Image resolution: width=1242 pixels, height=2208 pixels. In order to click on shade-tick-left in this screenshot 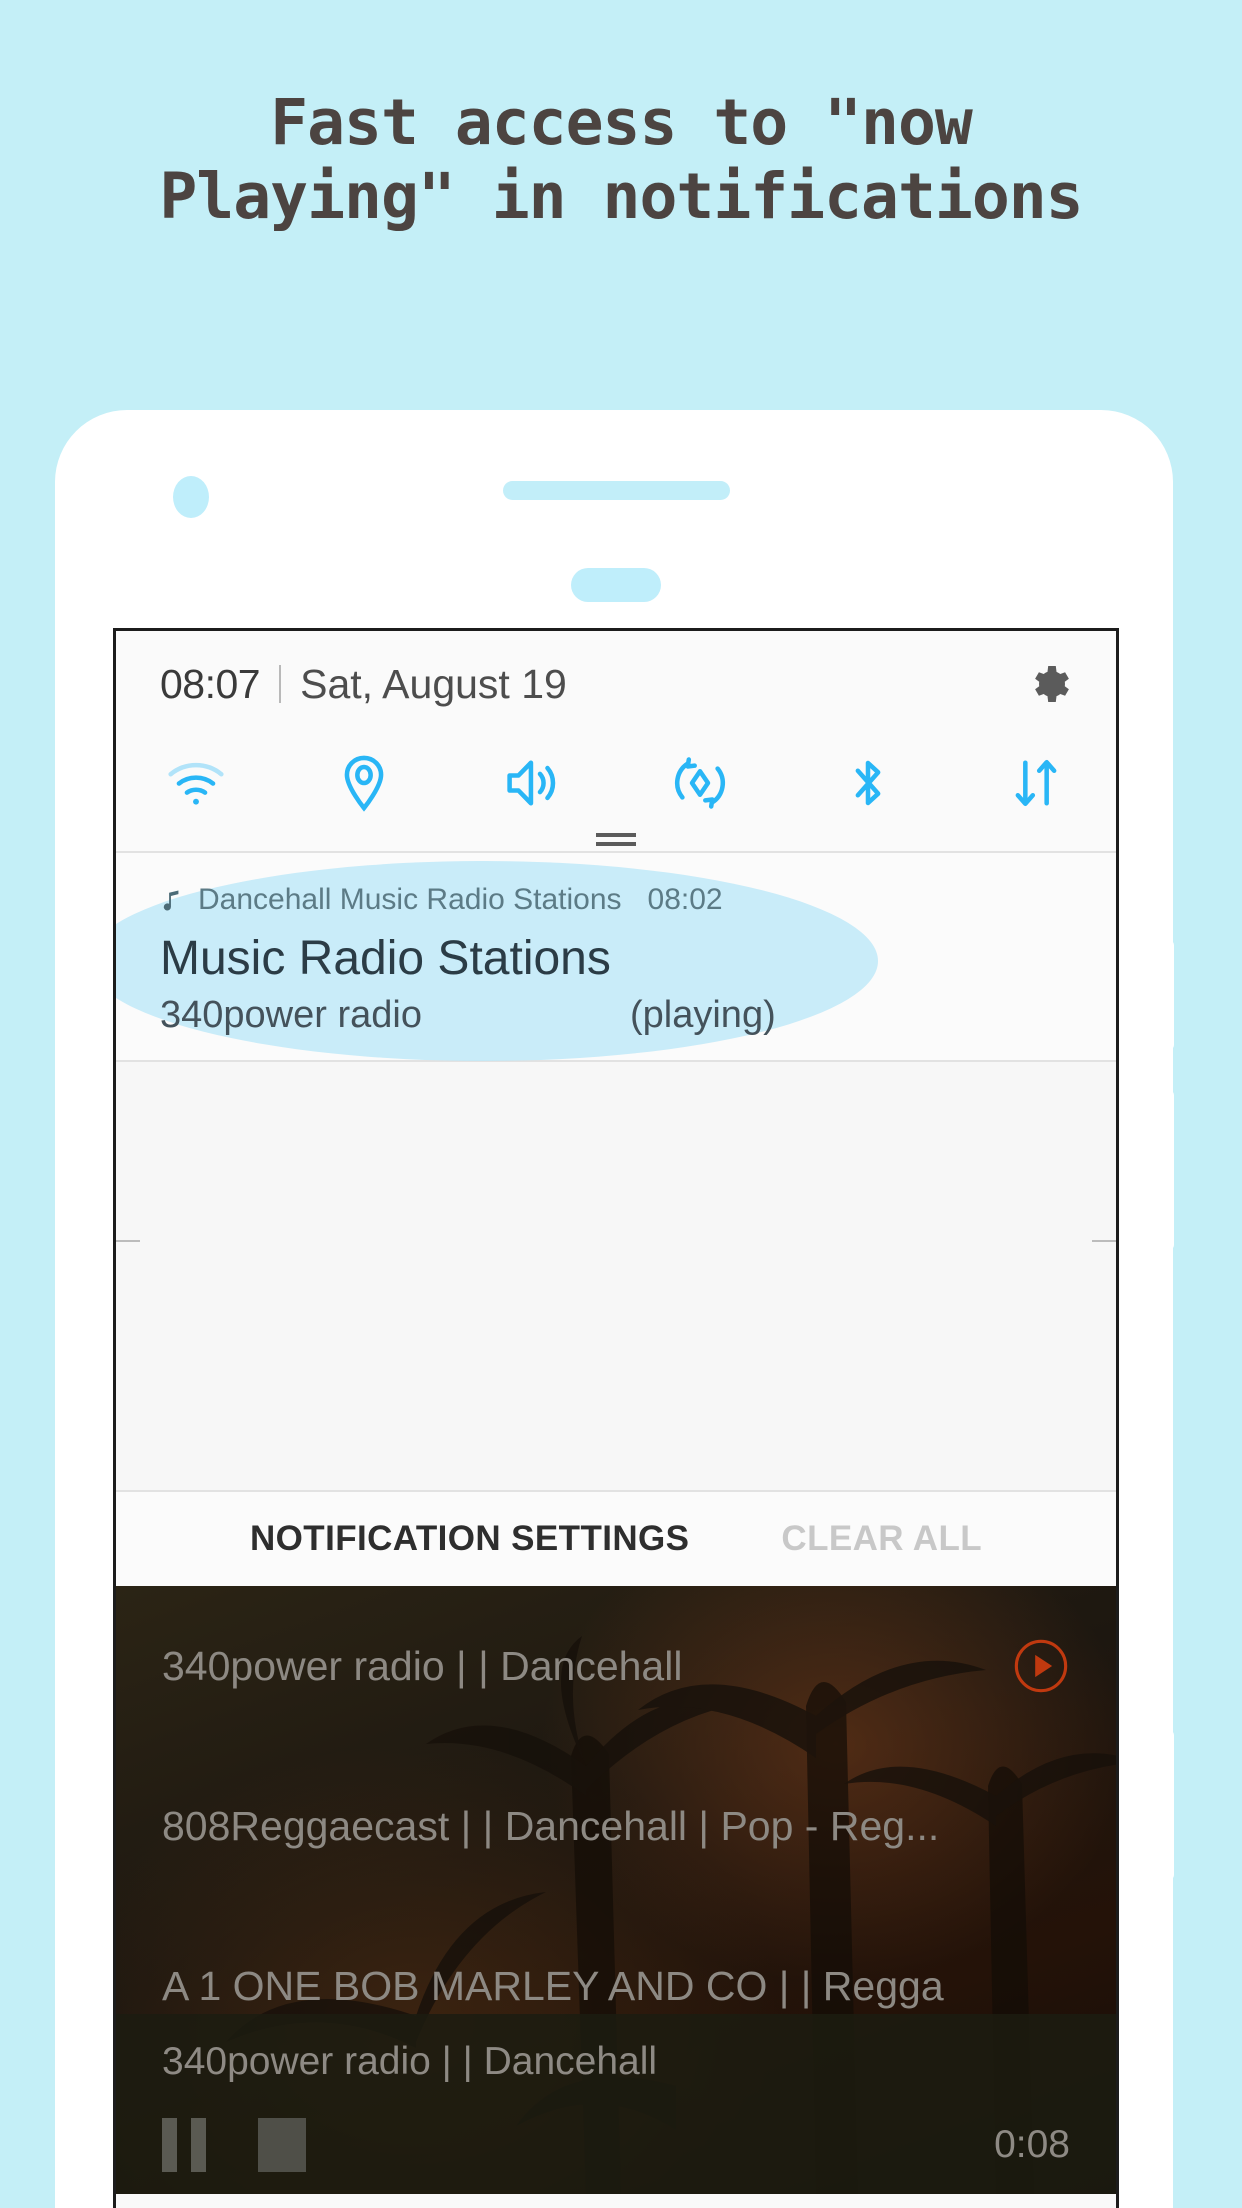, I will do `click(128, 1241)`.